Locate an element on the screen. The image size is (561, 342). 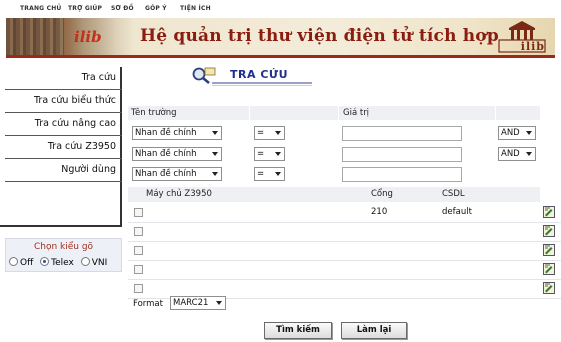
sidebar-item-expression-search: Tra cứu biểu thức is located at coordinates (63, 101).